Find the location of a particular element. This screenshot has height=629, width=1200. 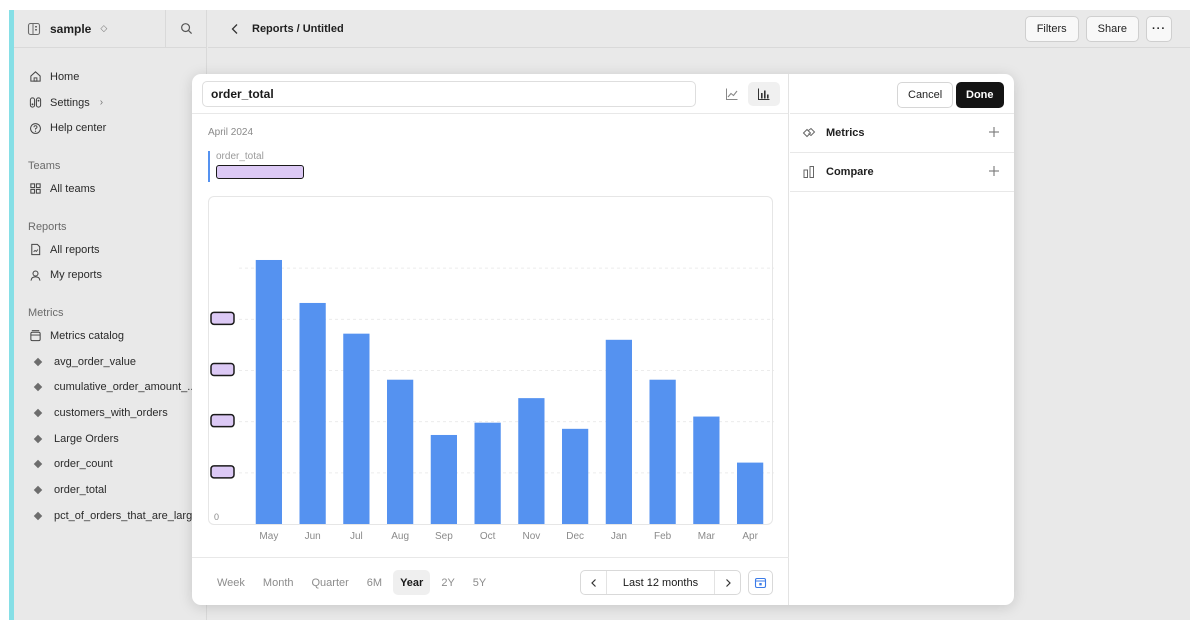

period-tab-year: Year is located at coordinates (412, 582).